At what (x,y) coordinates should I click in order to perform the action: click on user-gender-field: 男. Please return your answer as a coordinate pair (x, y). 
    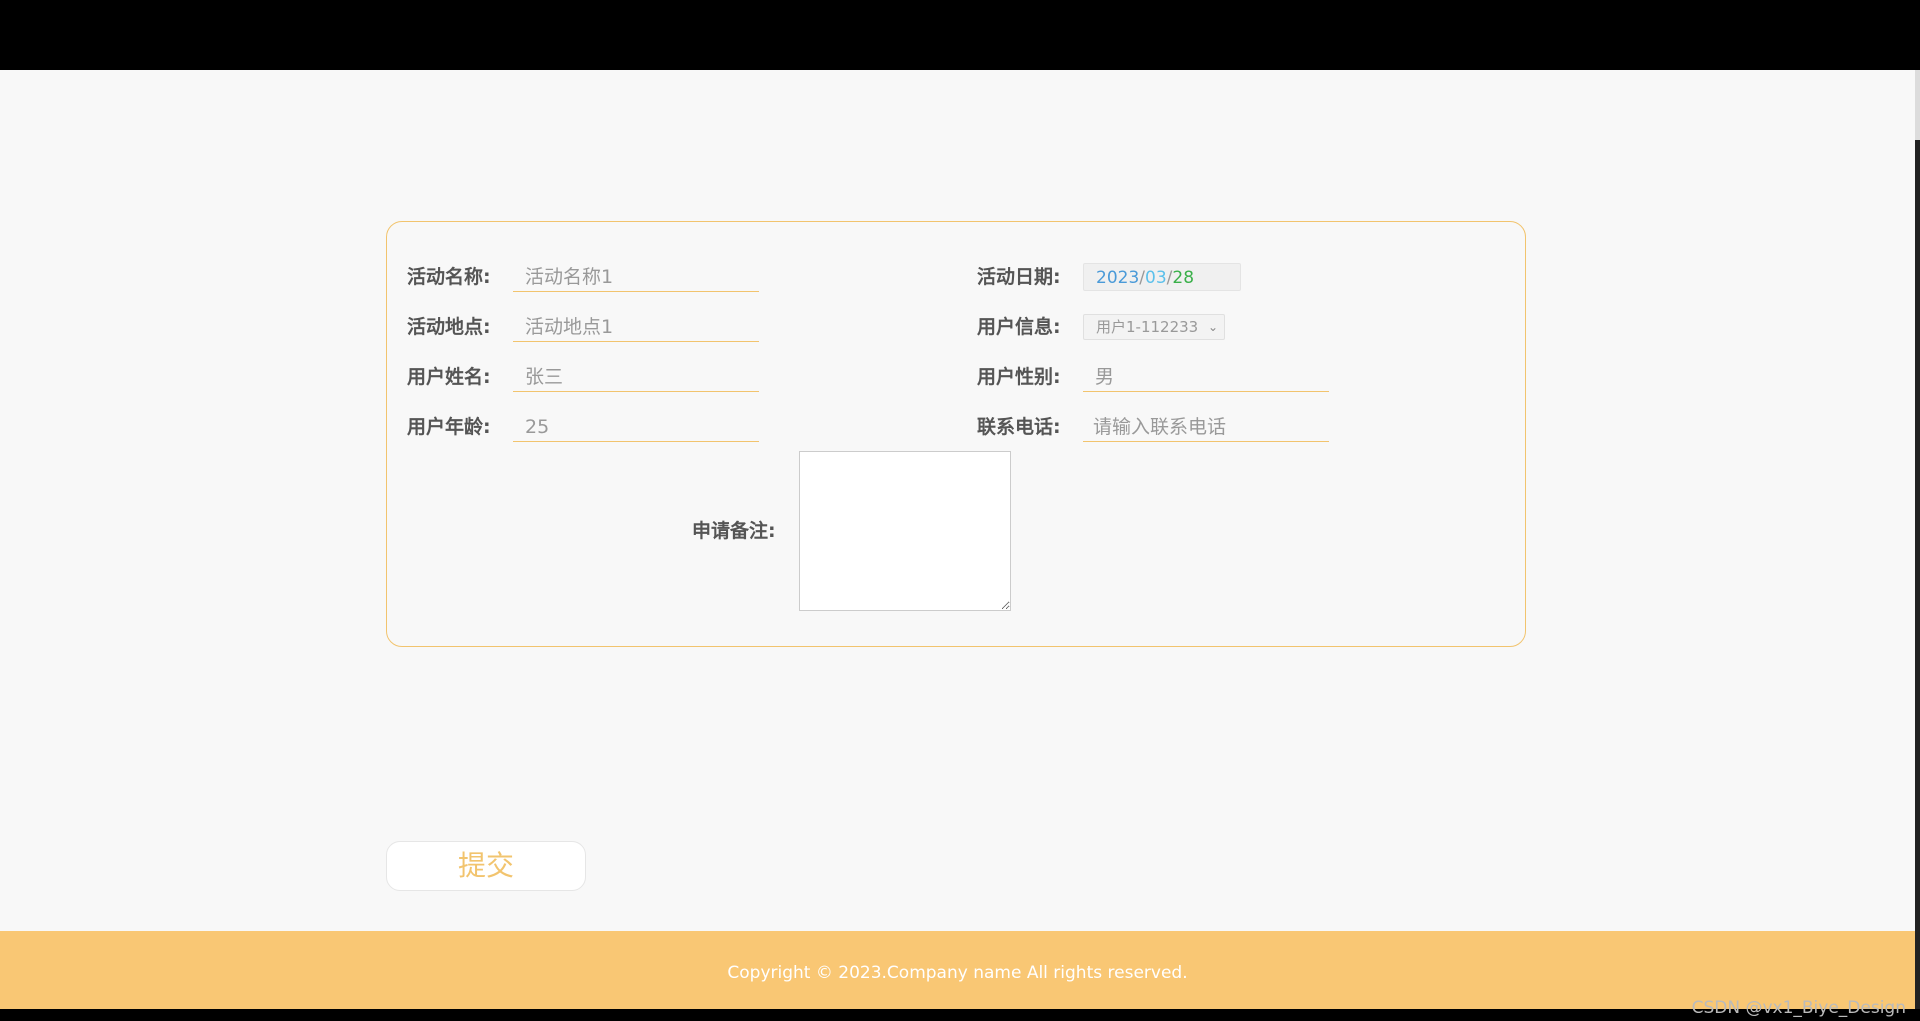
    Looking at the image, I should click on (1206, 377).